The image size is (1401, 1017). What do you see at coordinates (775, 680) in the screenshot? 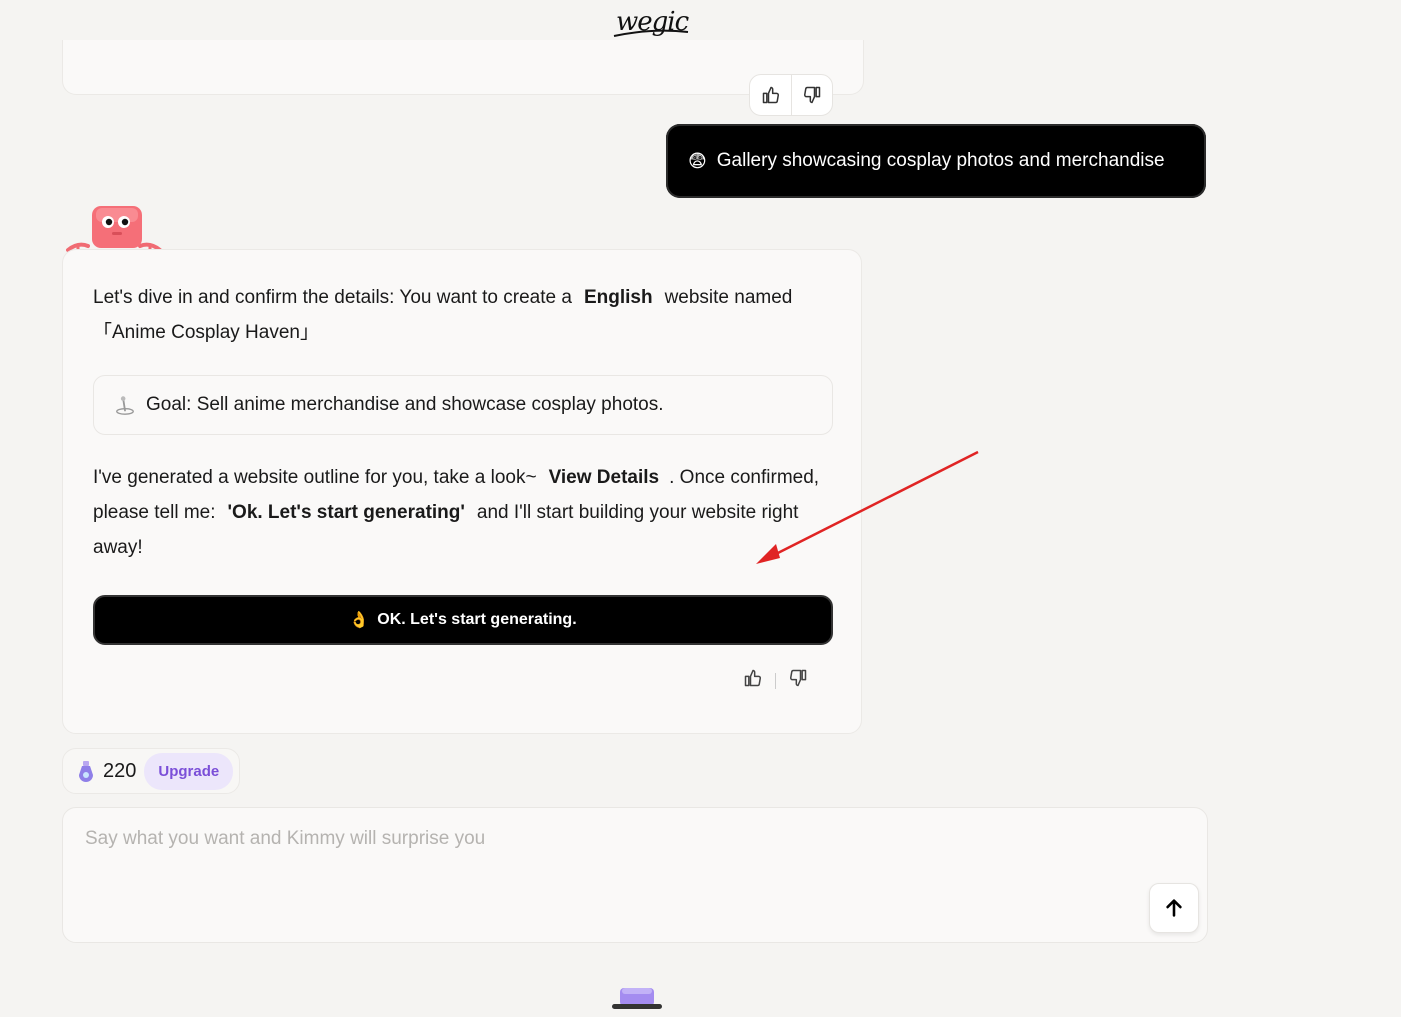
I see `assistant-feedback-controls` at bounding box center [775, 680].